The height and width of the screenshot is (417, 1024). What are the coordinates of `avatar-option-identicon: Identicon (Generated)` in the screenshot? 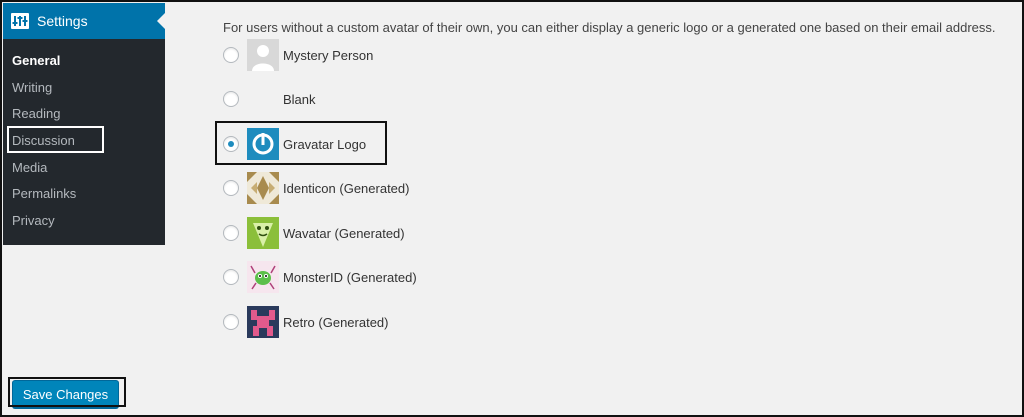 It's located at (316, 188).